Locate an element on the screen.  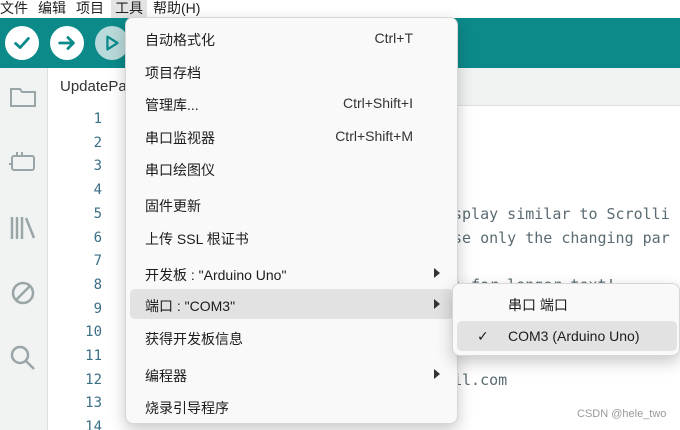
menu-item-label: 自动格式化 is located at coordinates (180, 40).